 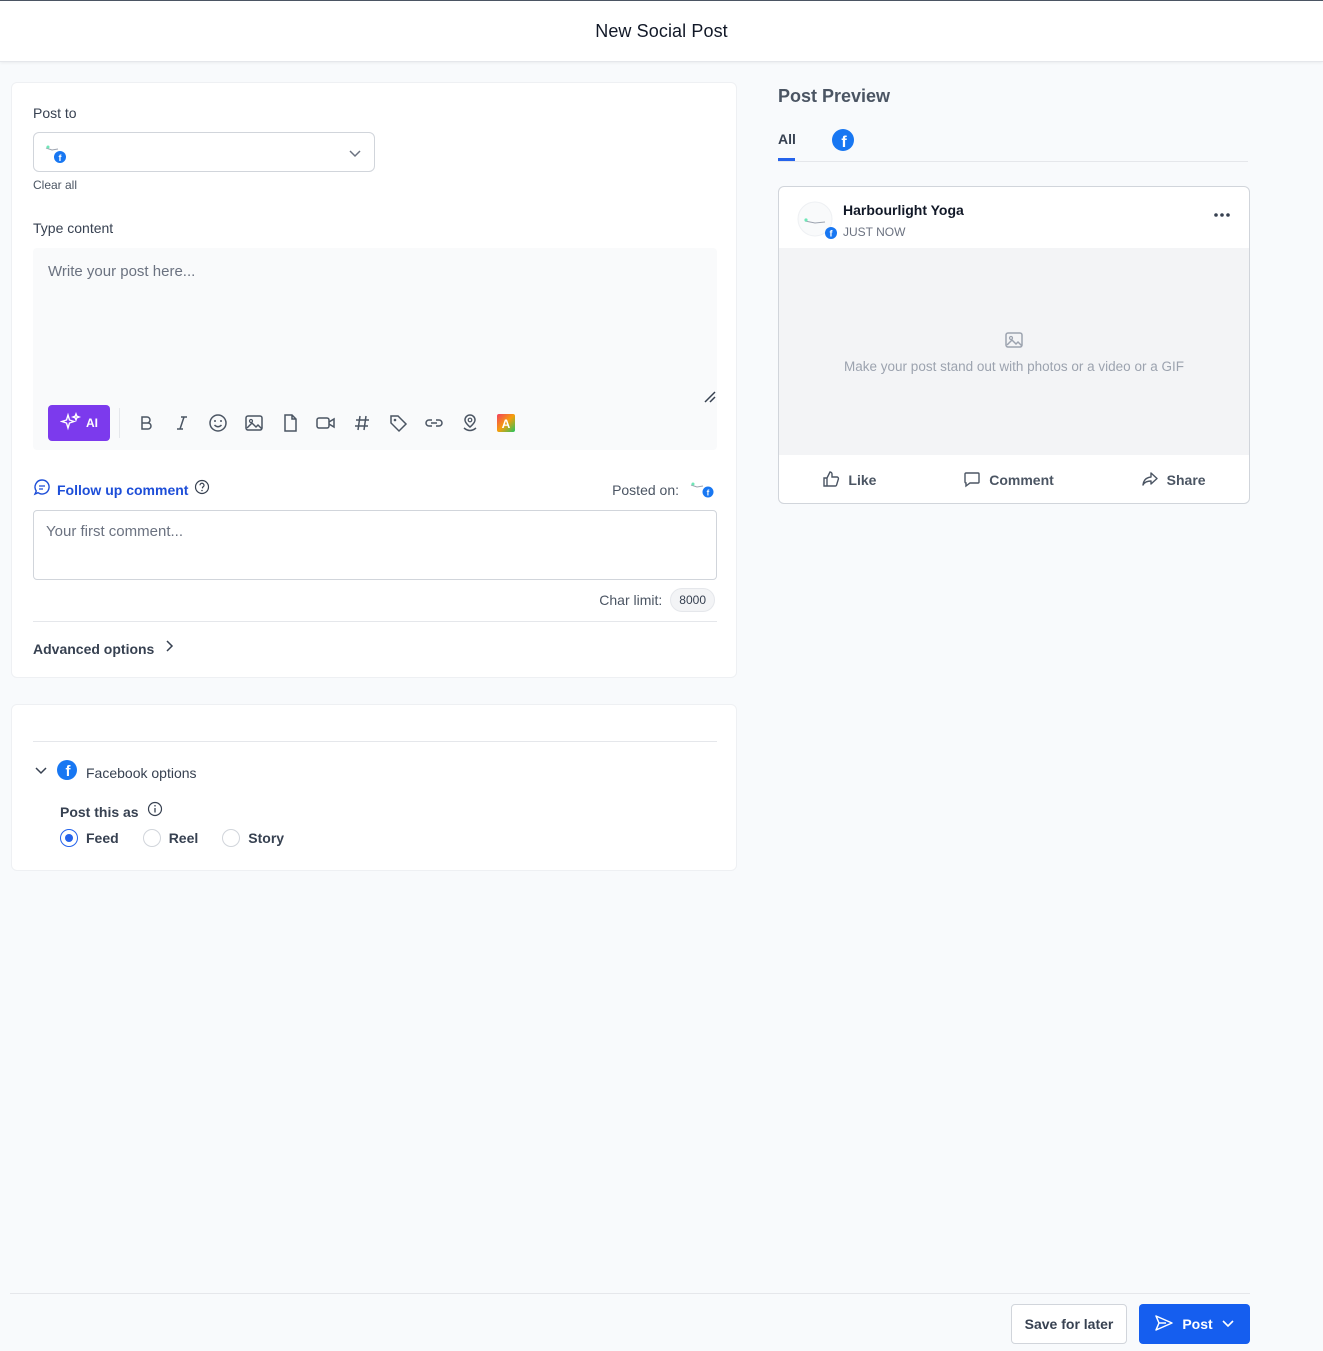 I want to click on file-icon, so click(x=290, y=423).